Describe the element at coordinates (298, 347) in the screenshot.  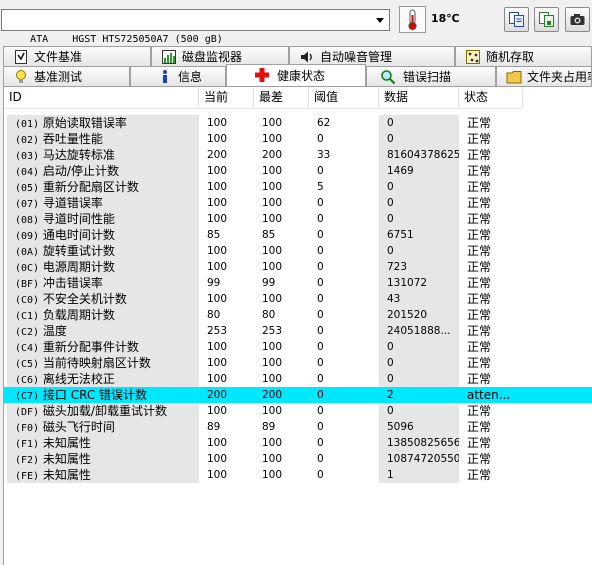
I see `table-row: (C4) 重新分配事件计数 100 100 0 0 正常` at that location.